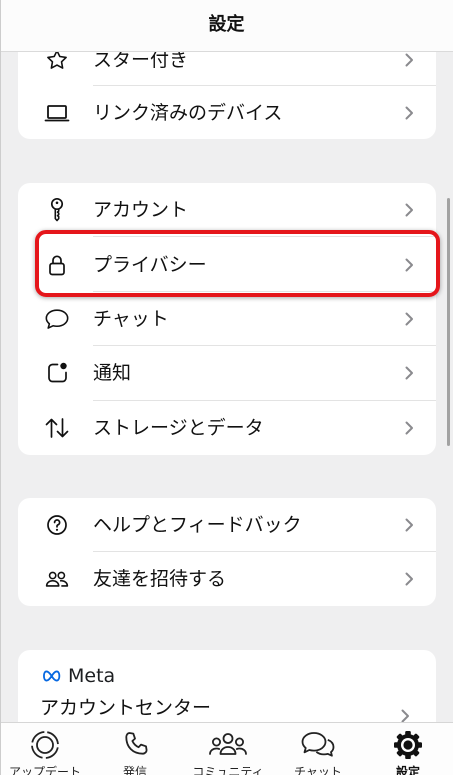  Describe the element at coordinates (141, 210) in the screenshot. I see `settings-item-label: アカウント` at that location.